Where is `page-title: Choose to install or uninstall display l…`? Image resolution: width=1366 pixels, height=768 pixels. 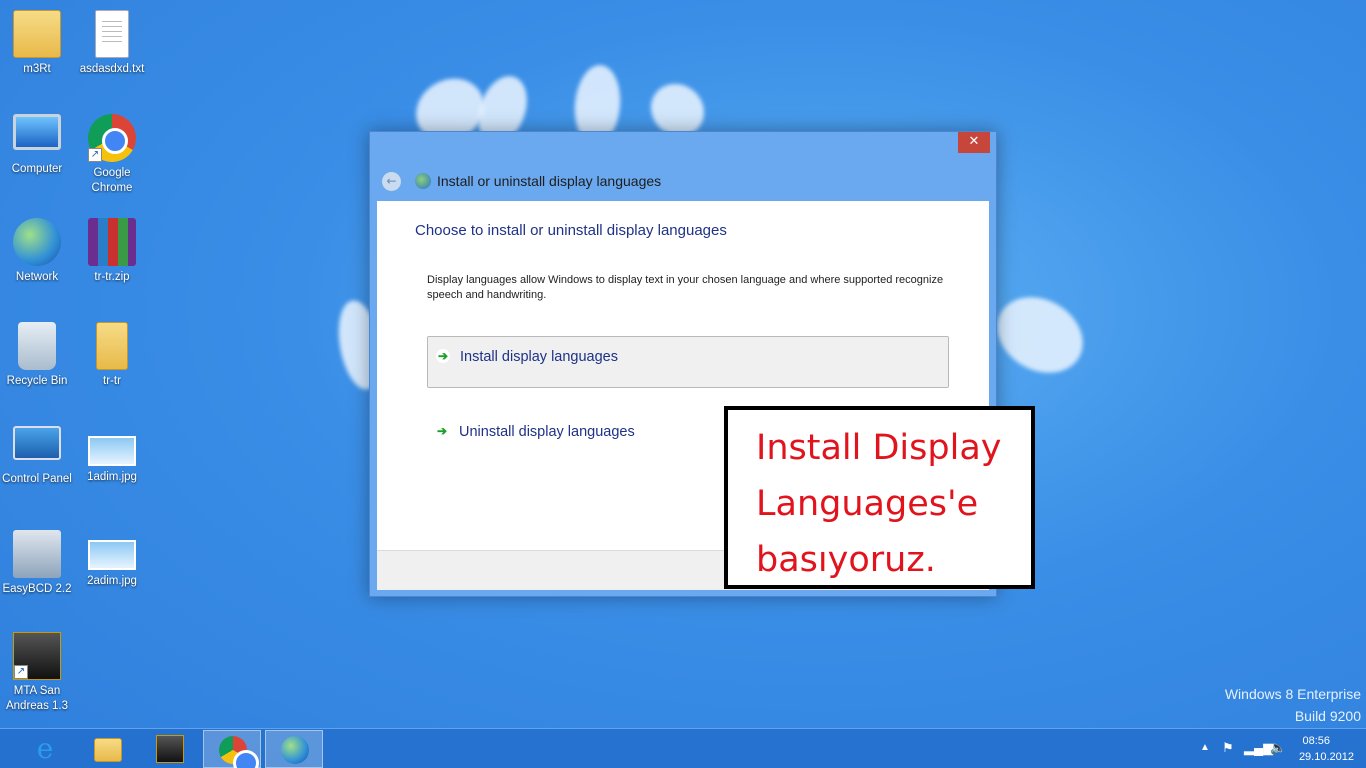
page-title: Choose to install or uninstall display l… is located at coordinates (571, 230).